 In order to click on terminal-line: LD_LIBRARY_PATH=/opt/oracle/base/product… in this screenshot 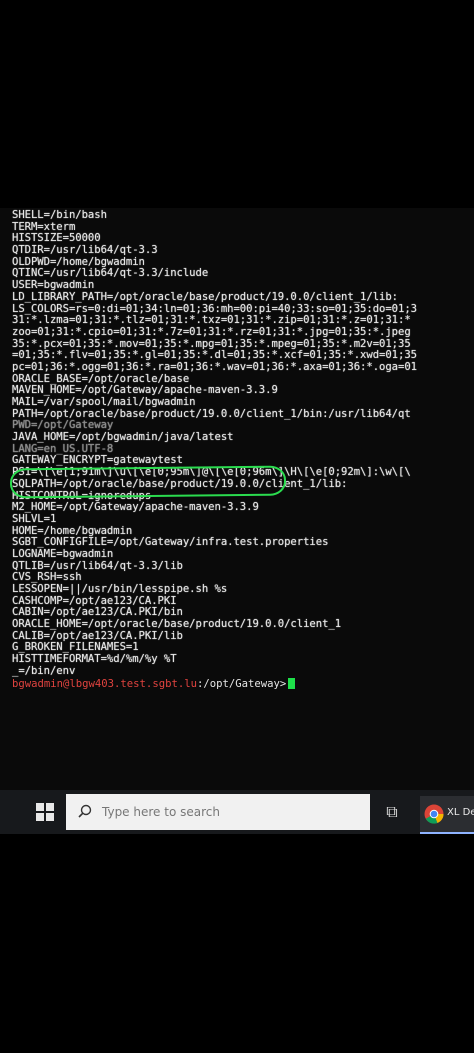, I will do `click(205, 296)`.